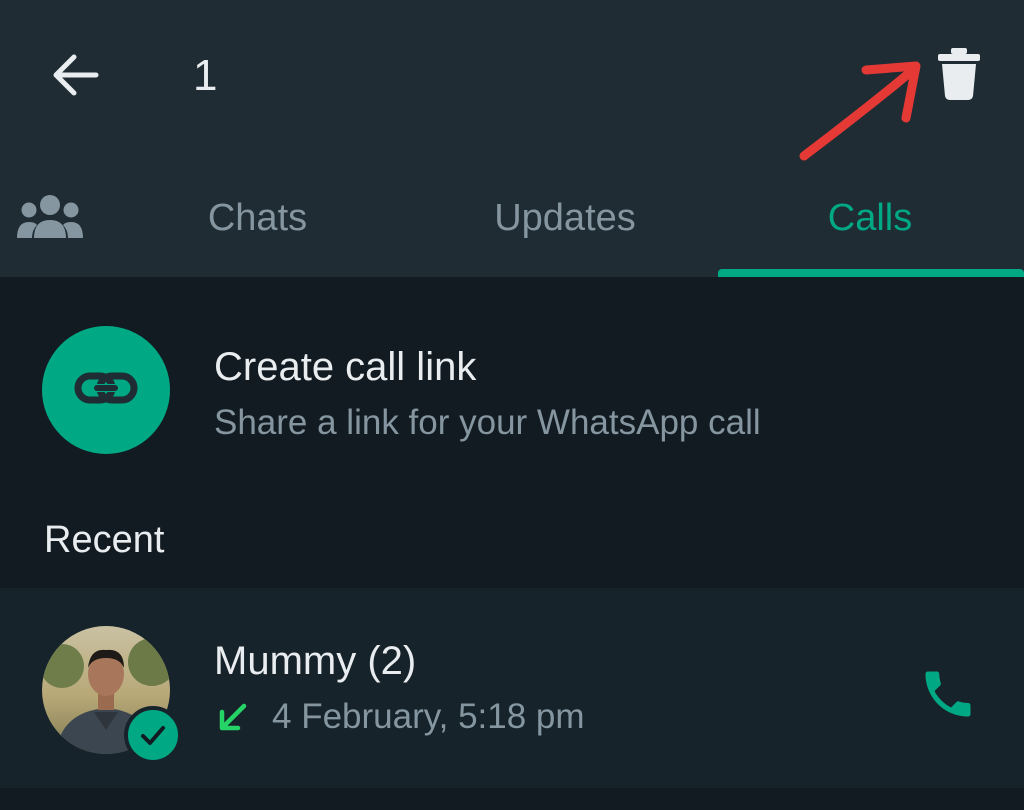  What do you see at coordinates (315, 661) in the screenshot?
I see `contact-name: Mummy (2)` at bounding box center [315, 661].